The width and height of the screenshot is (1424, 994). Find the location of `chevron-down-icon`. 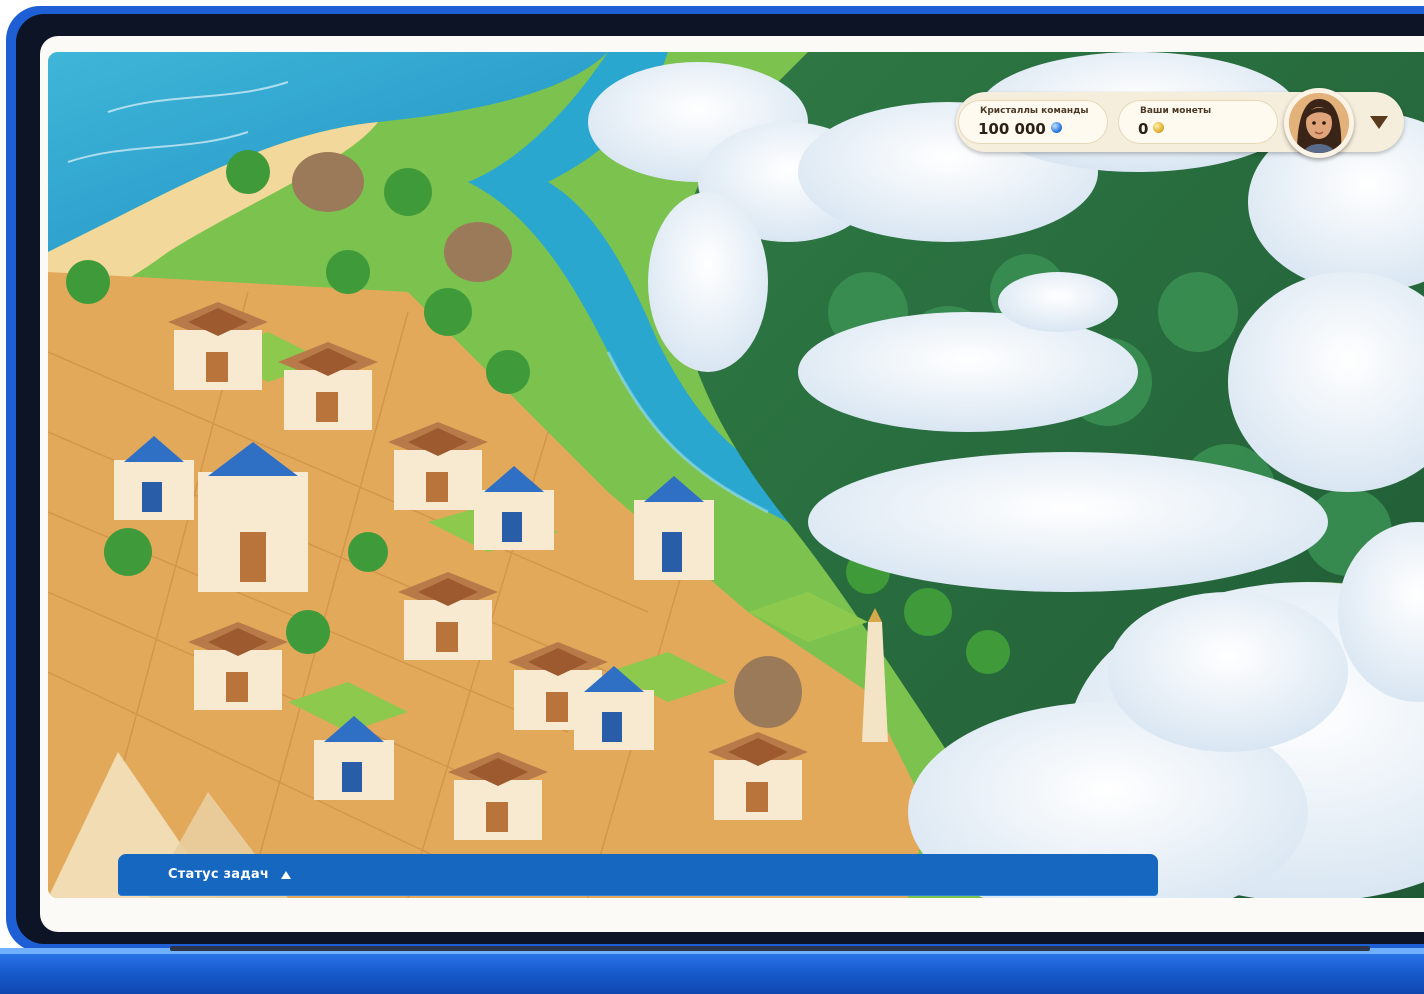

chevron-down-icon is located at coordinates (1379, 122).